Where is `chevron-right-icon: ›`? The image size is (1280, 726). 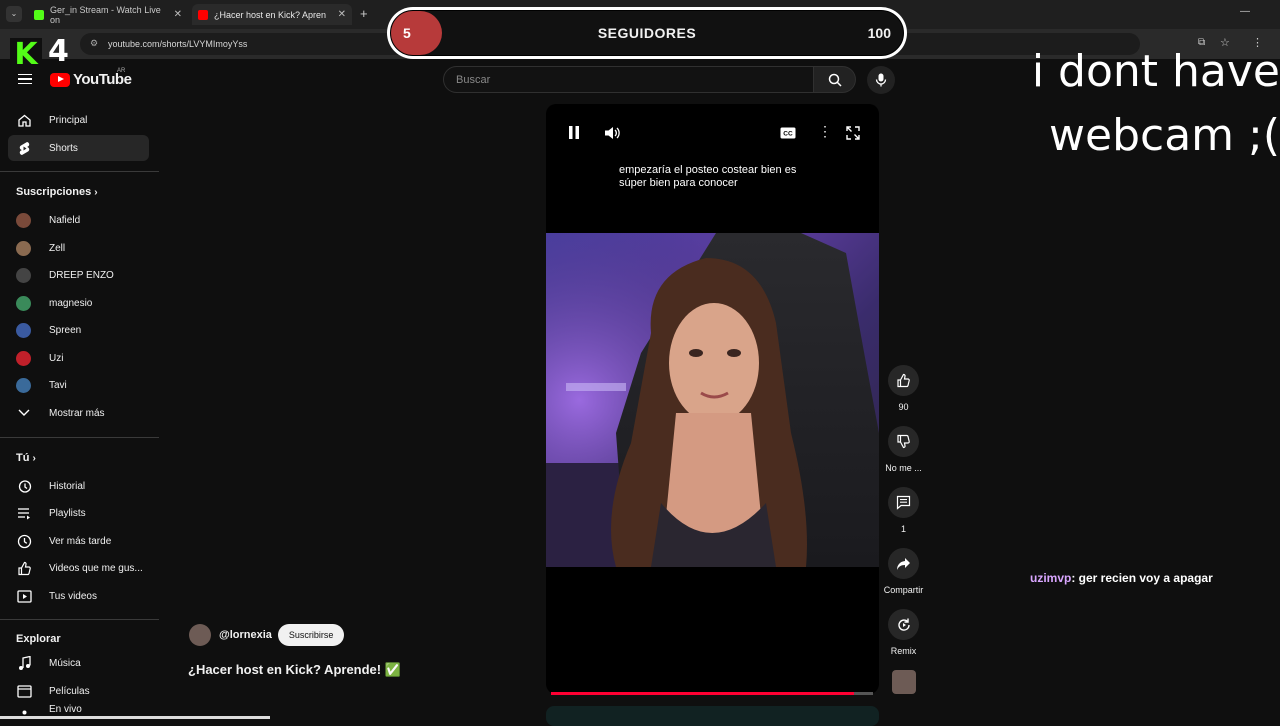 chevron-right-icon: › is located at coordinates (34, 458).